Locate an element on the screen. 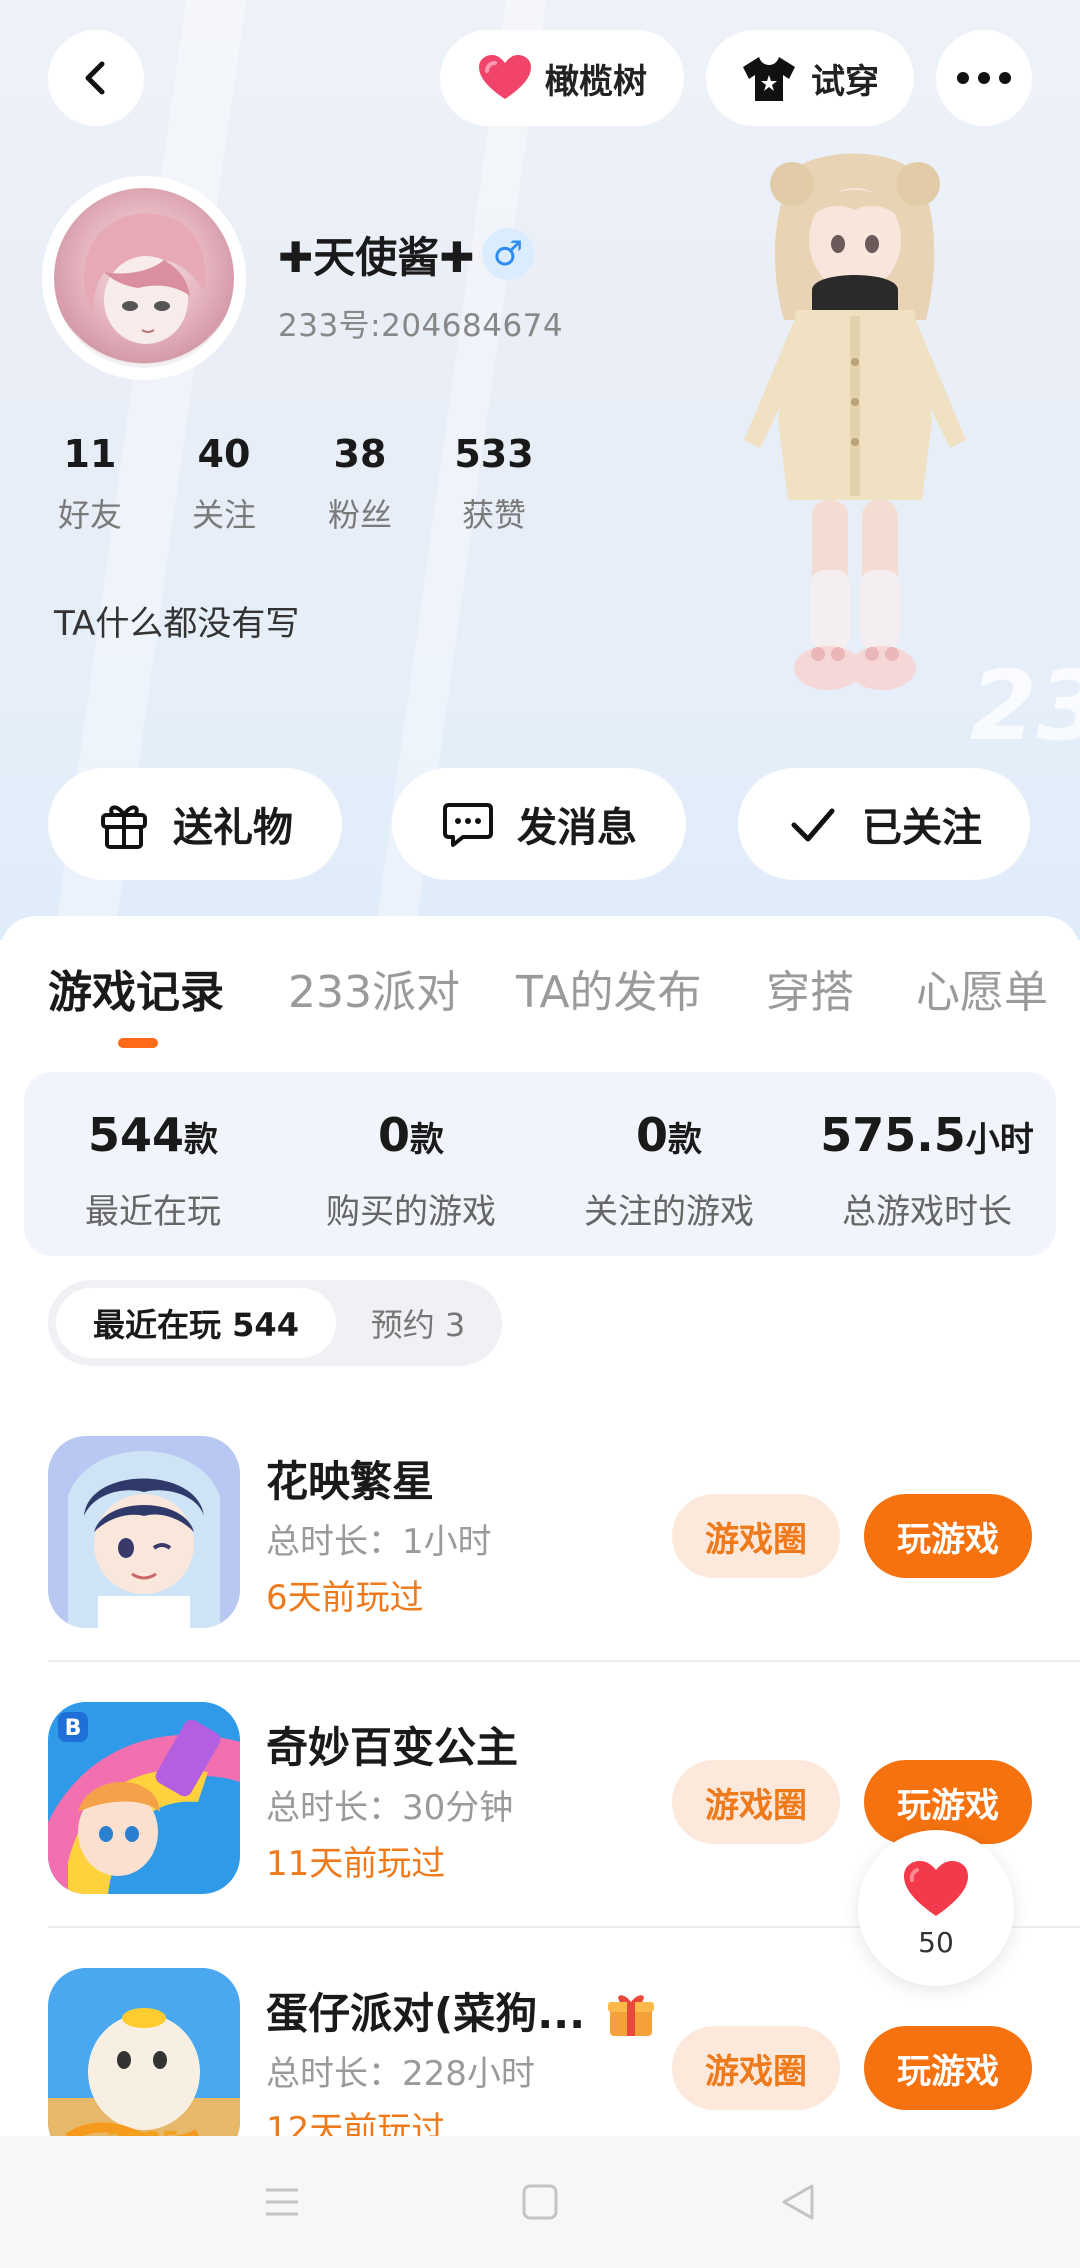 The width and height of the screenshot is (1080, 2268). like-button: 50 is located at coordinates (936, 1908).